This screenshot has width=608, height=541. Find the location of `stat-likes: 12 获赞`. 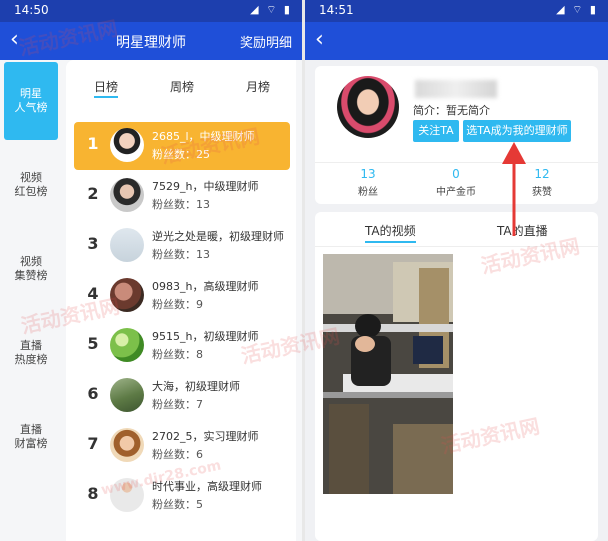

stat-likes: 12 获赞 is located at coordinates (542, 182).